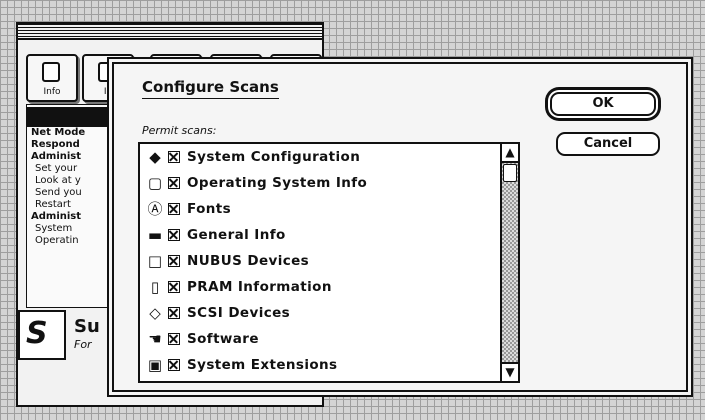  What do you see at coordinates (155, 208) in the screenshot?
I see `fonts-icon: Ⓐ` at bounding box center [155, 208].